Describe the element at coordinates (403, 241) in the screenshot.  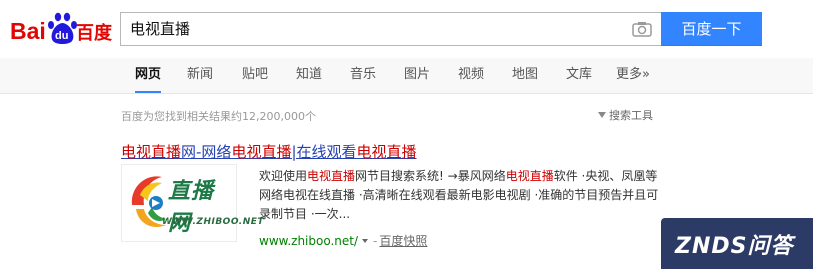
I see `cache-link: 百度快照` at that location.